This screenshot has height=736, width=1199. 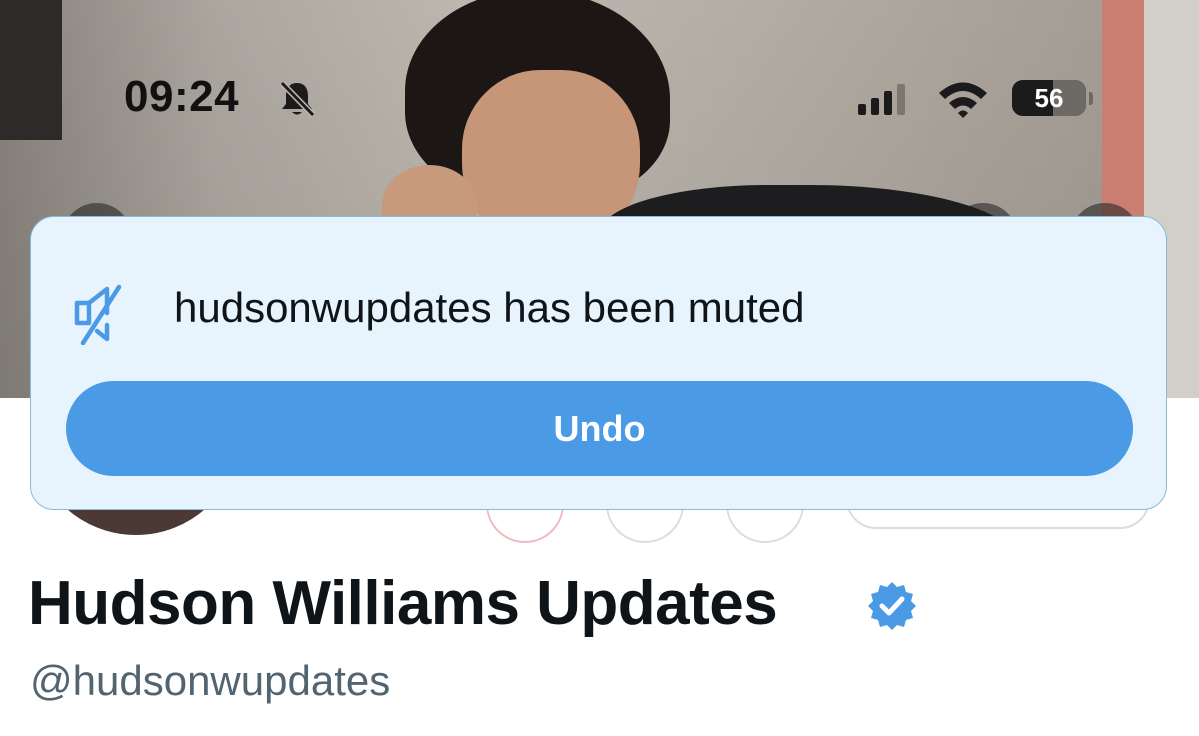 I want to click on battery-icon: 56, so click(x=1049, y=98).